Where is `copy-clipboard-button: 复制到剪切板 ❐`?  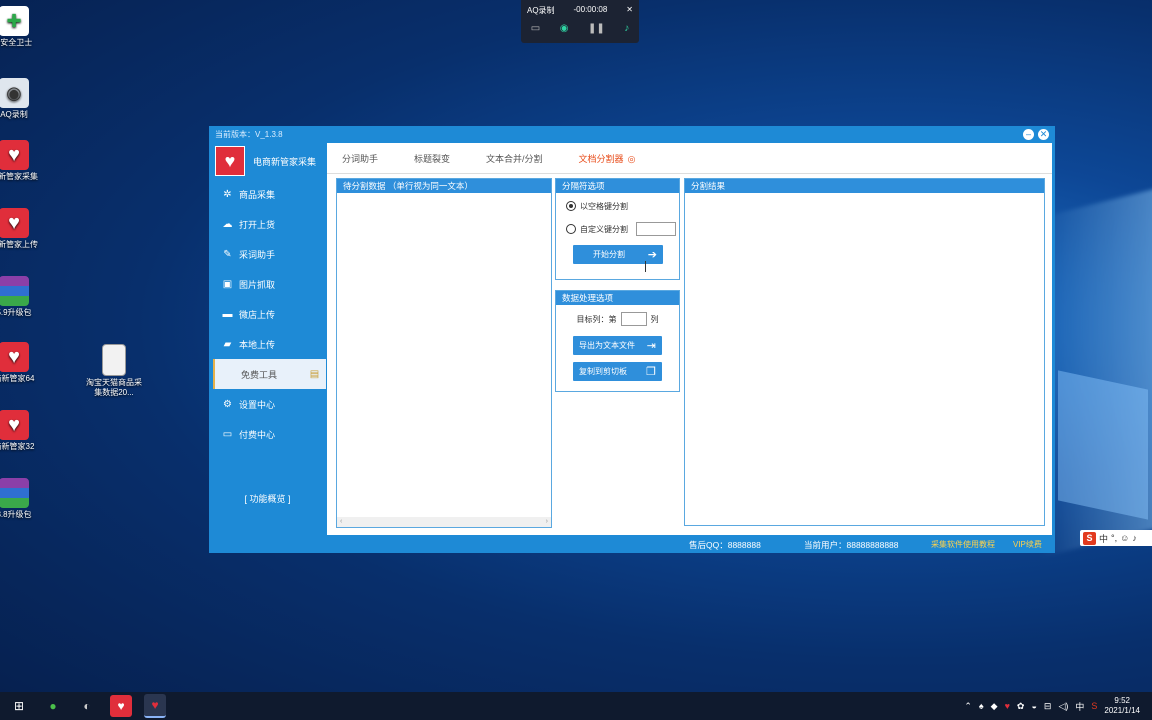 copy-clipboard-button: 复制到剪切板 ❐ is located at coordinates (617, 371).